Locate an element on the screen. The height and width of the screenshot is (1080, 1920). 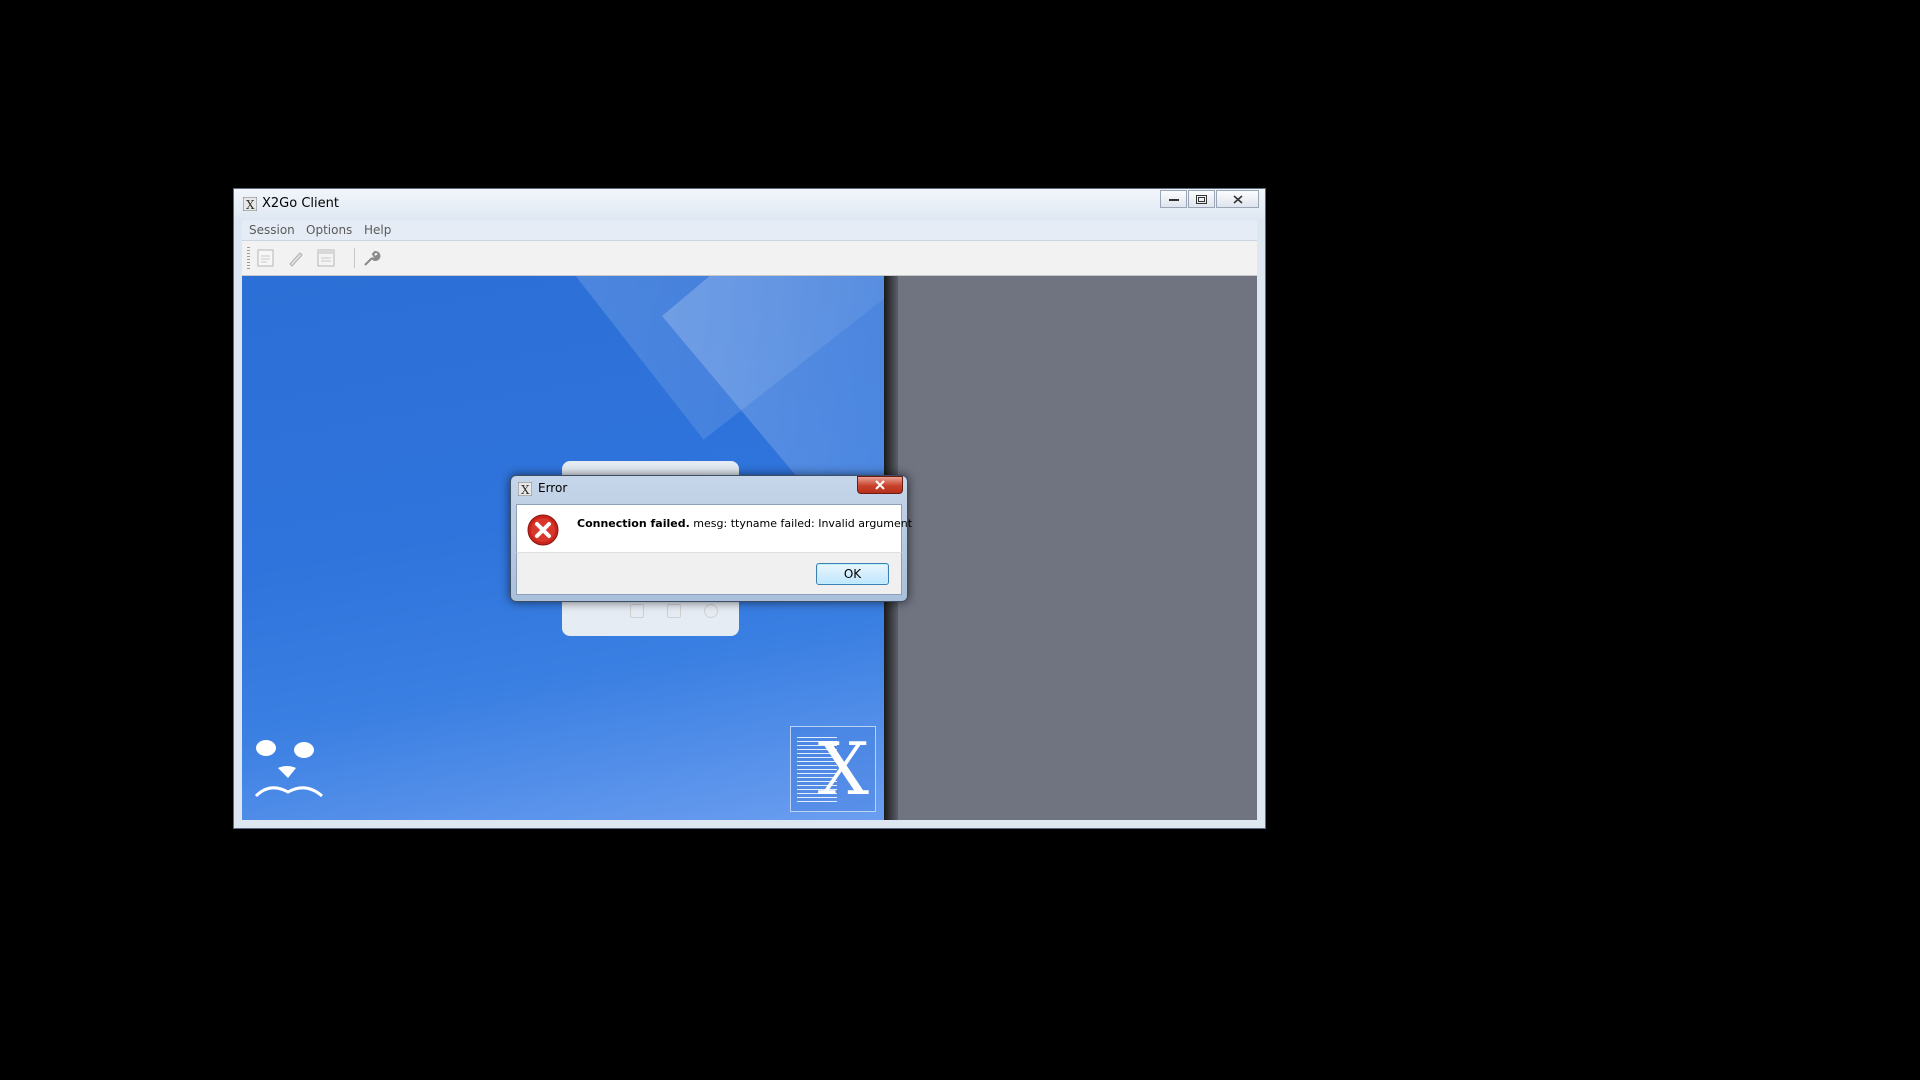
title-bar: X X2Go Client is located at coordinates (749, 204).